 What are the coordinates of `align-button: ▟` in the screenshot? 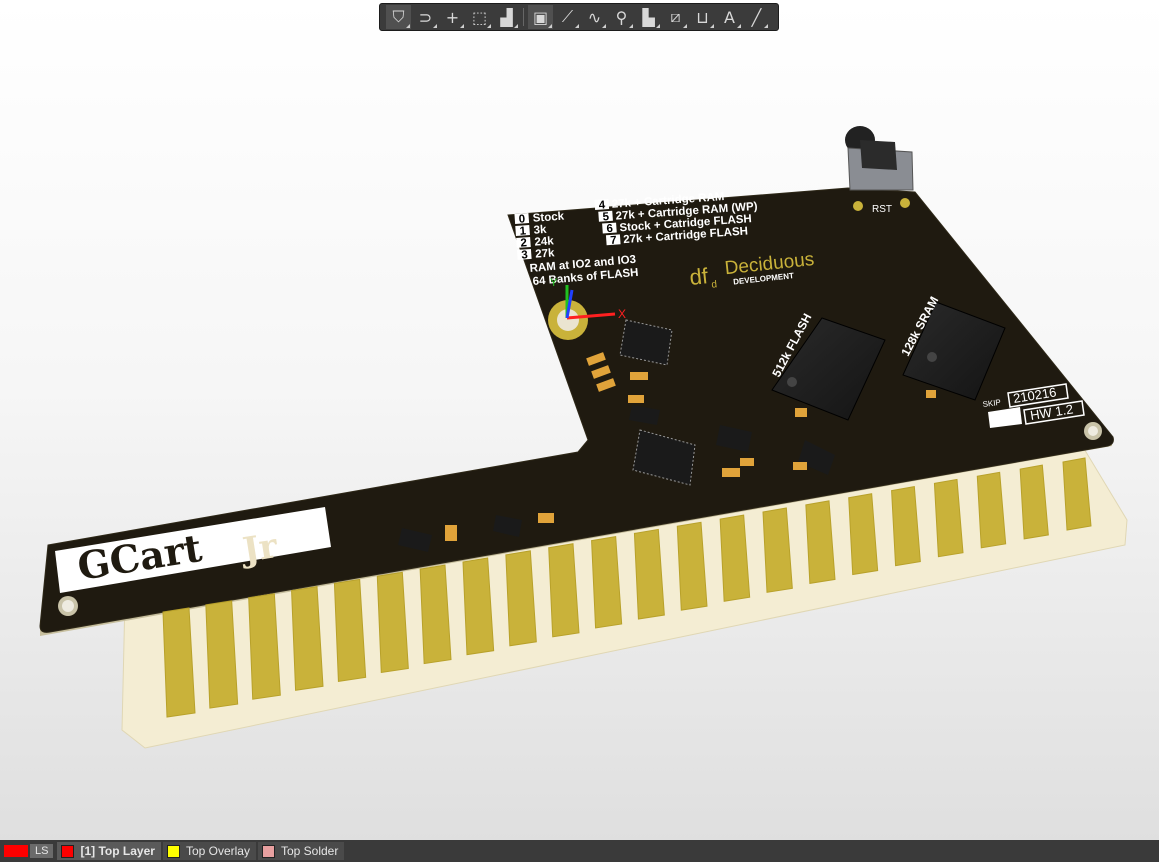 It's located at (506, 17).